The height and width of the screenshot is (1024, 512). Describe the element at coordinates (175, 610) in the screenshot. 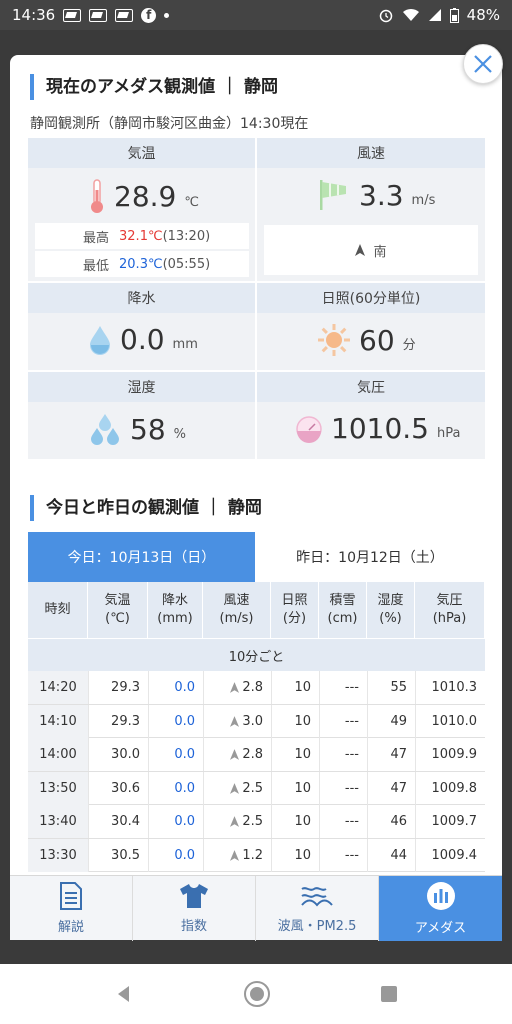

I see `column-header: 降水 (mm)` at that location.